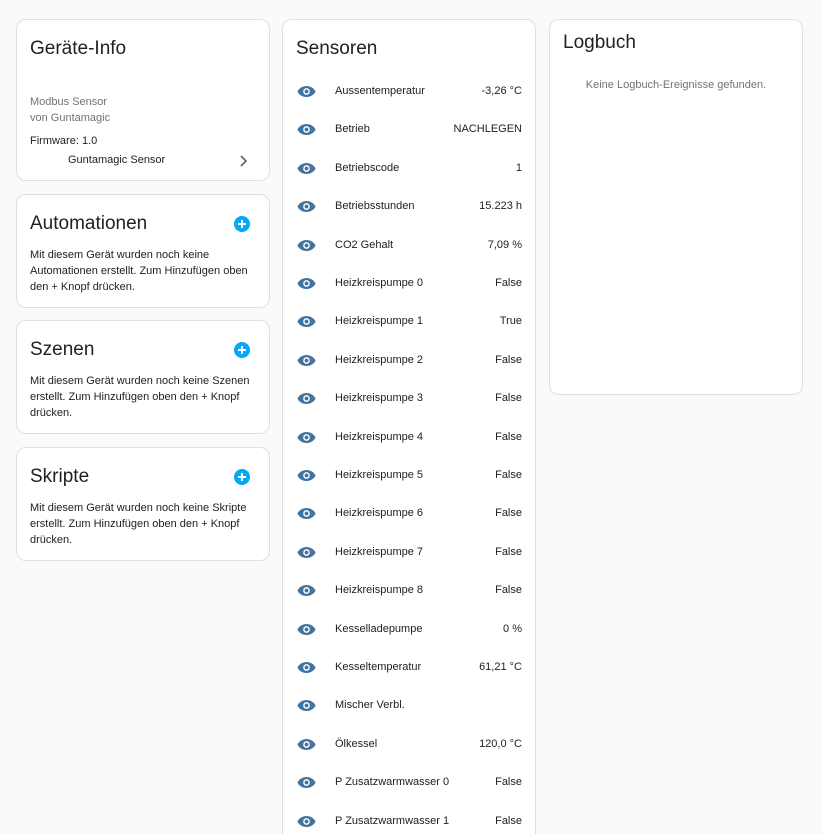 The image size is (823, 834). I want to click on sensor-value: 15.223 h, so click(500, 206).